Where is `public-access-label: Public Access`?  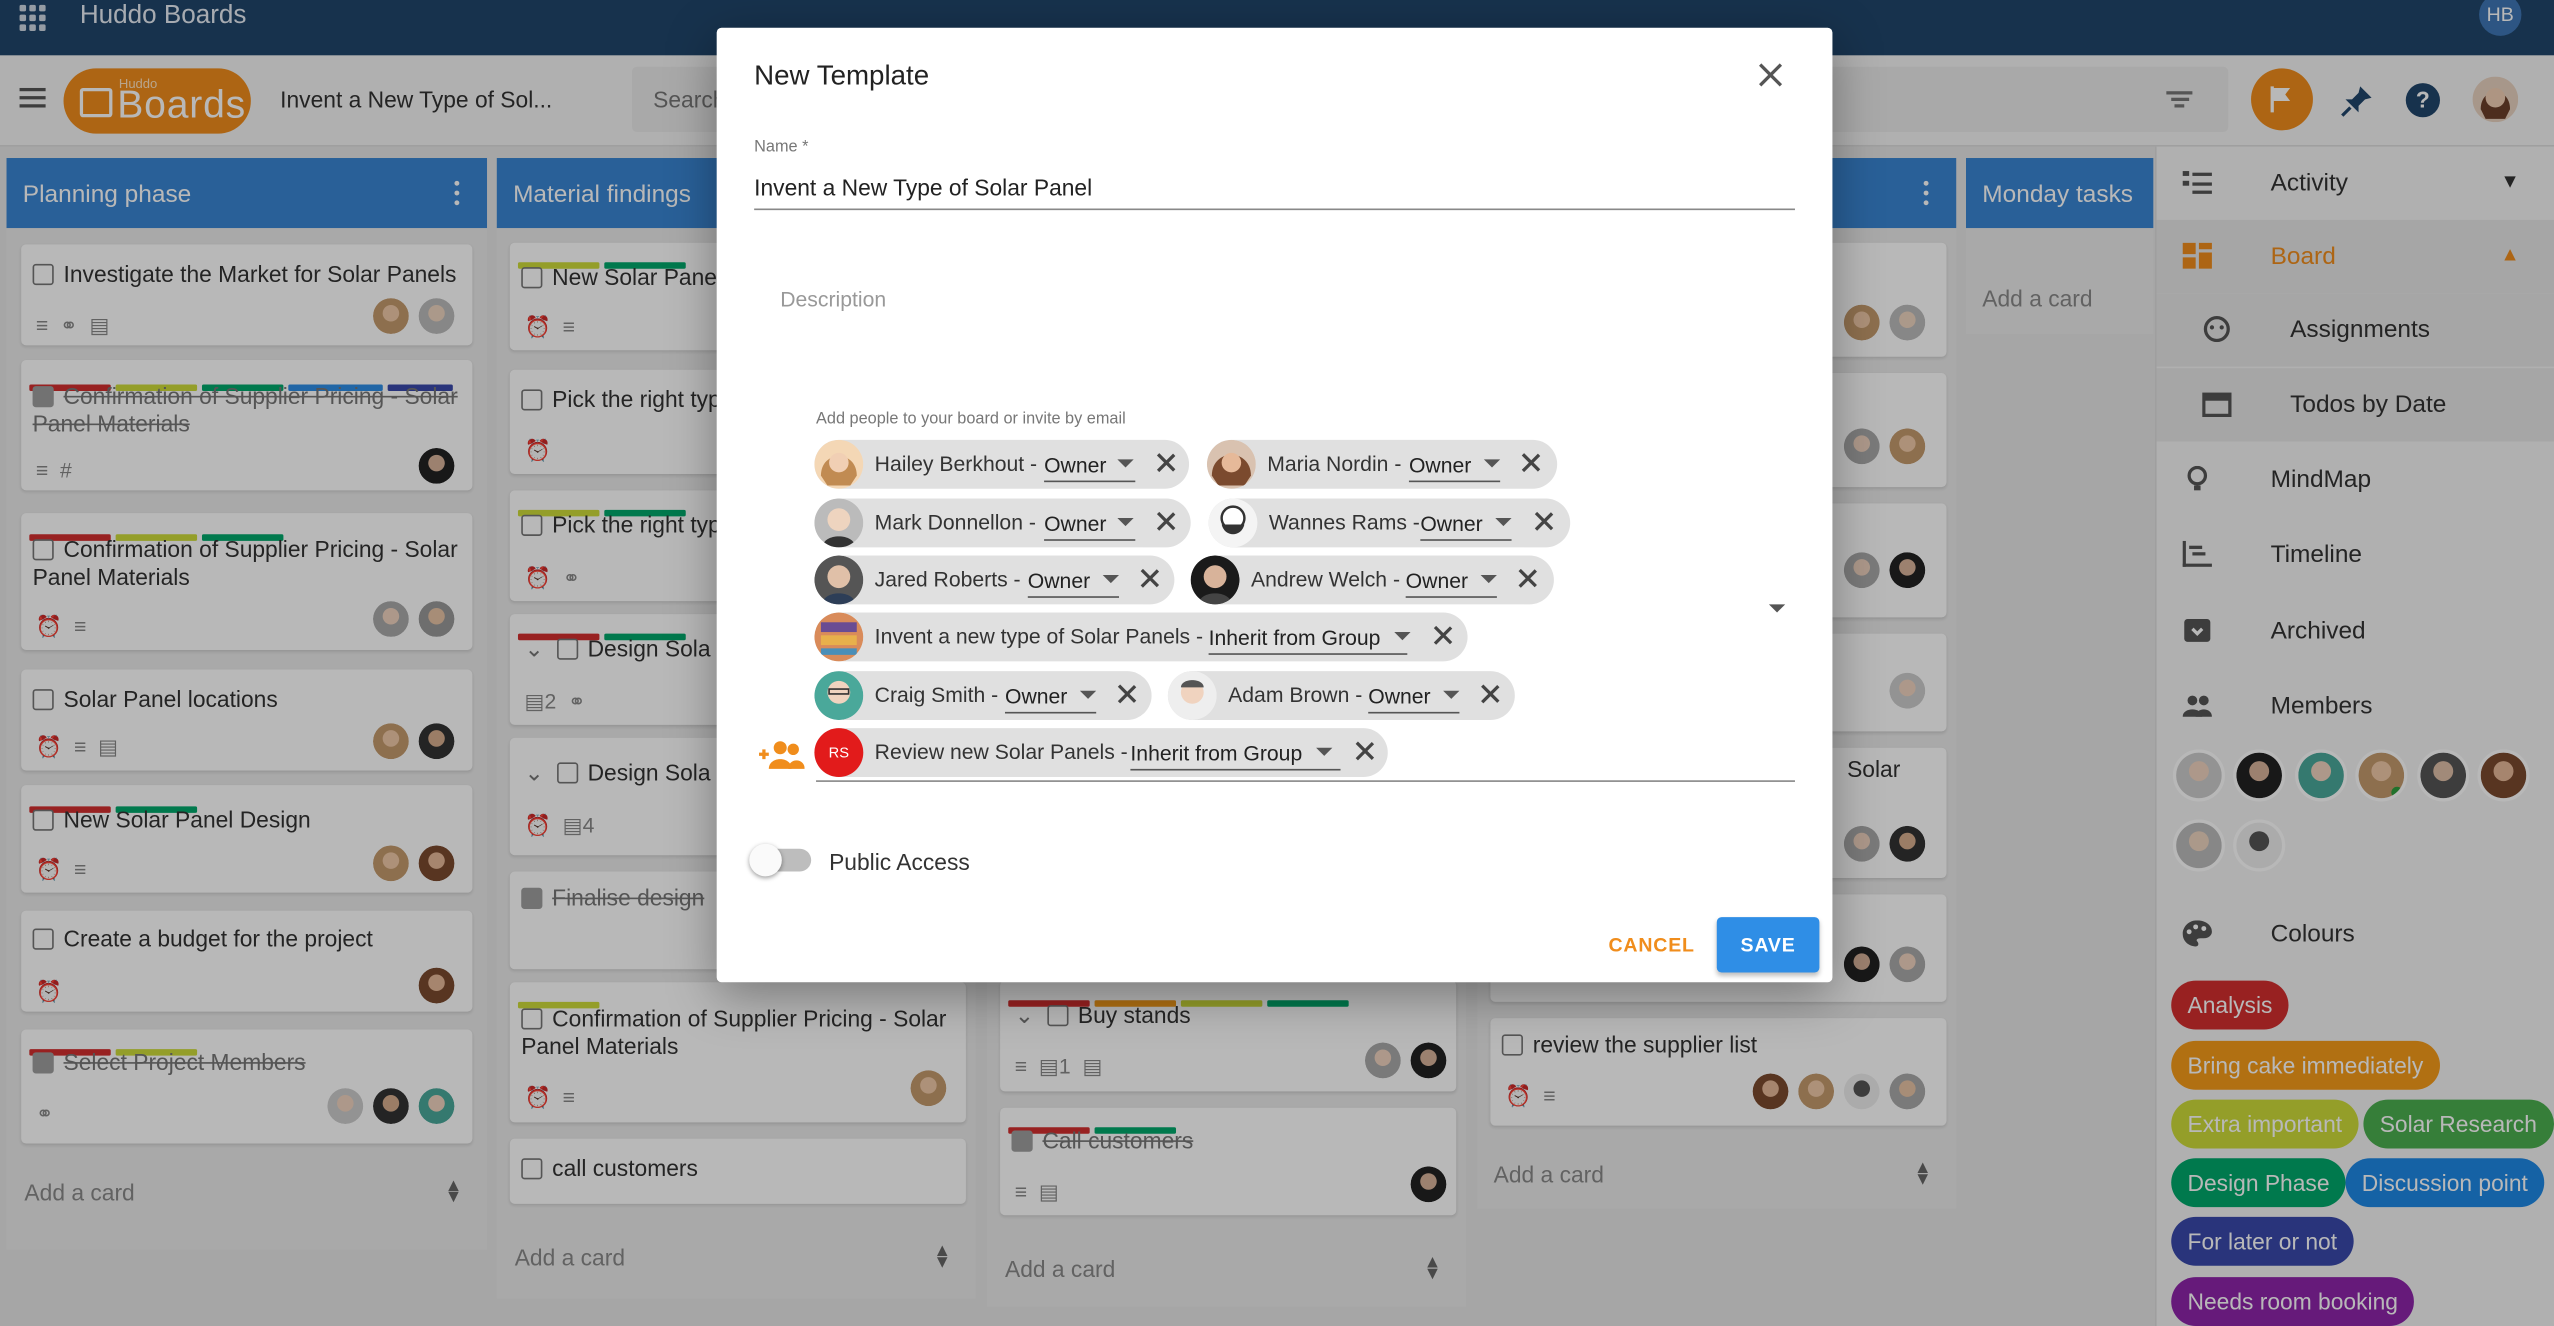 public-access-label: Public Access is located at coordinates (899, 861).